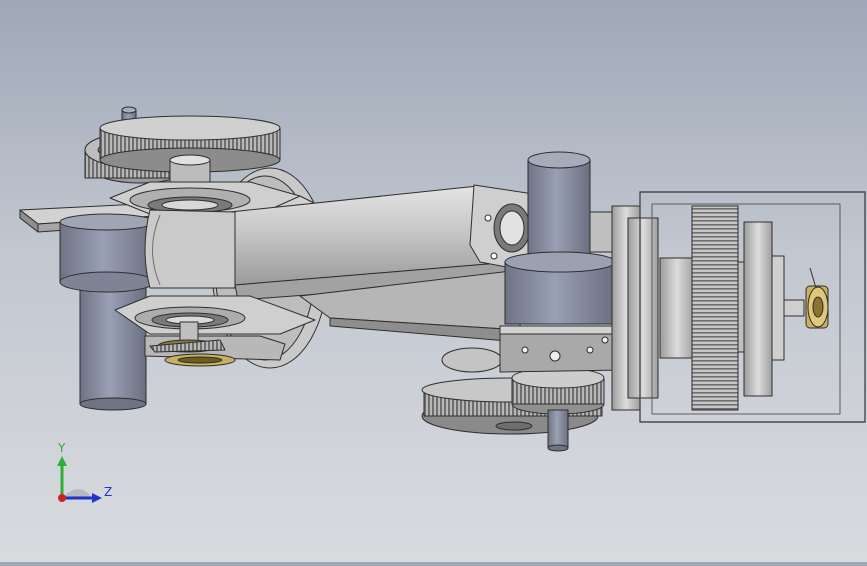 The height and width of the screenshot is (566, 867). I want to click on y-axis-label: Y, so click(62, 448).